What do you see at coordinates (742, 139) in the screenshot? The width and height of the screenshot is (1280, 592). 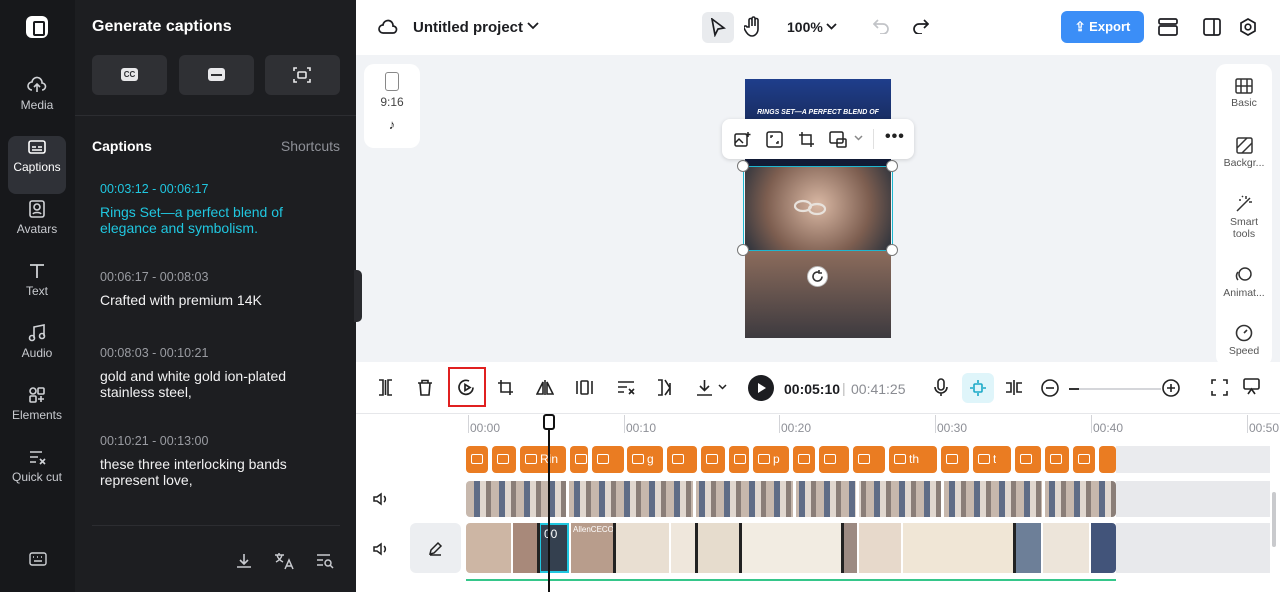 I see `replace-image-icon` at bounding box center [742, 139].